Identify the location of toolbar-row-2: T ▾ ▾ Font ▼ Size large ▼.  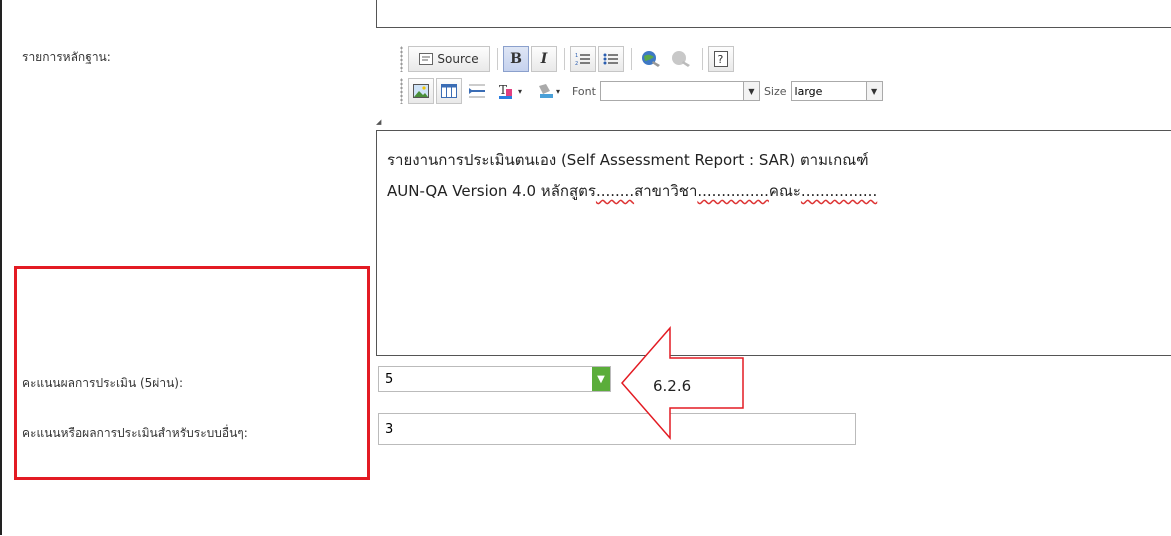
(641, 91).